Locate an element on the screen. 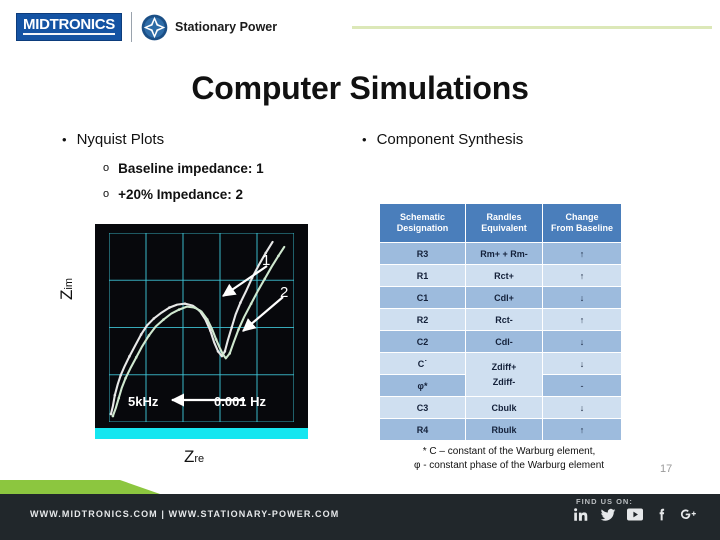 This screenshot has height=540, width=720. y-axis-label-sub: im is located at coordinates (69, 284).